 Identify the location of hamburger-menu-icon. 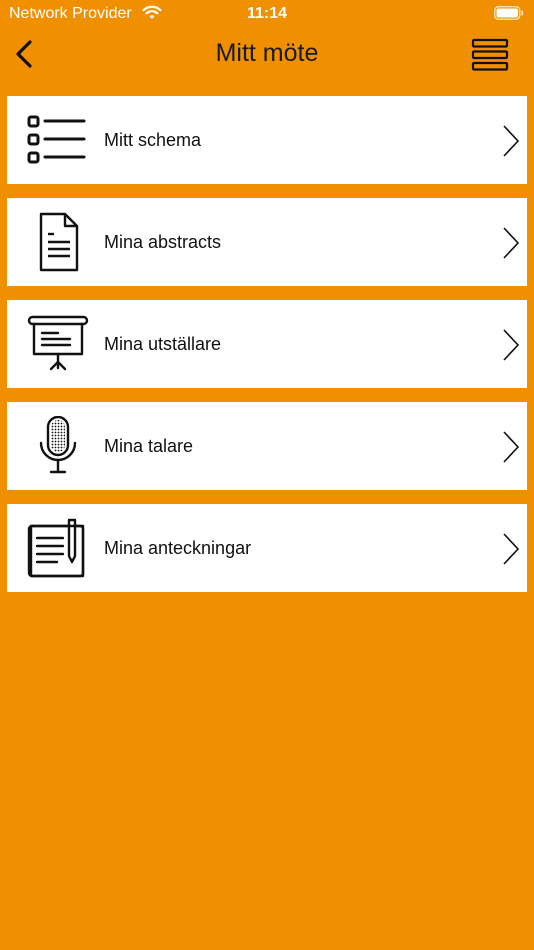
(490, 54).